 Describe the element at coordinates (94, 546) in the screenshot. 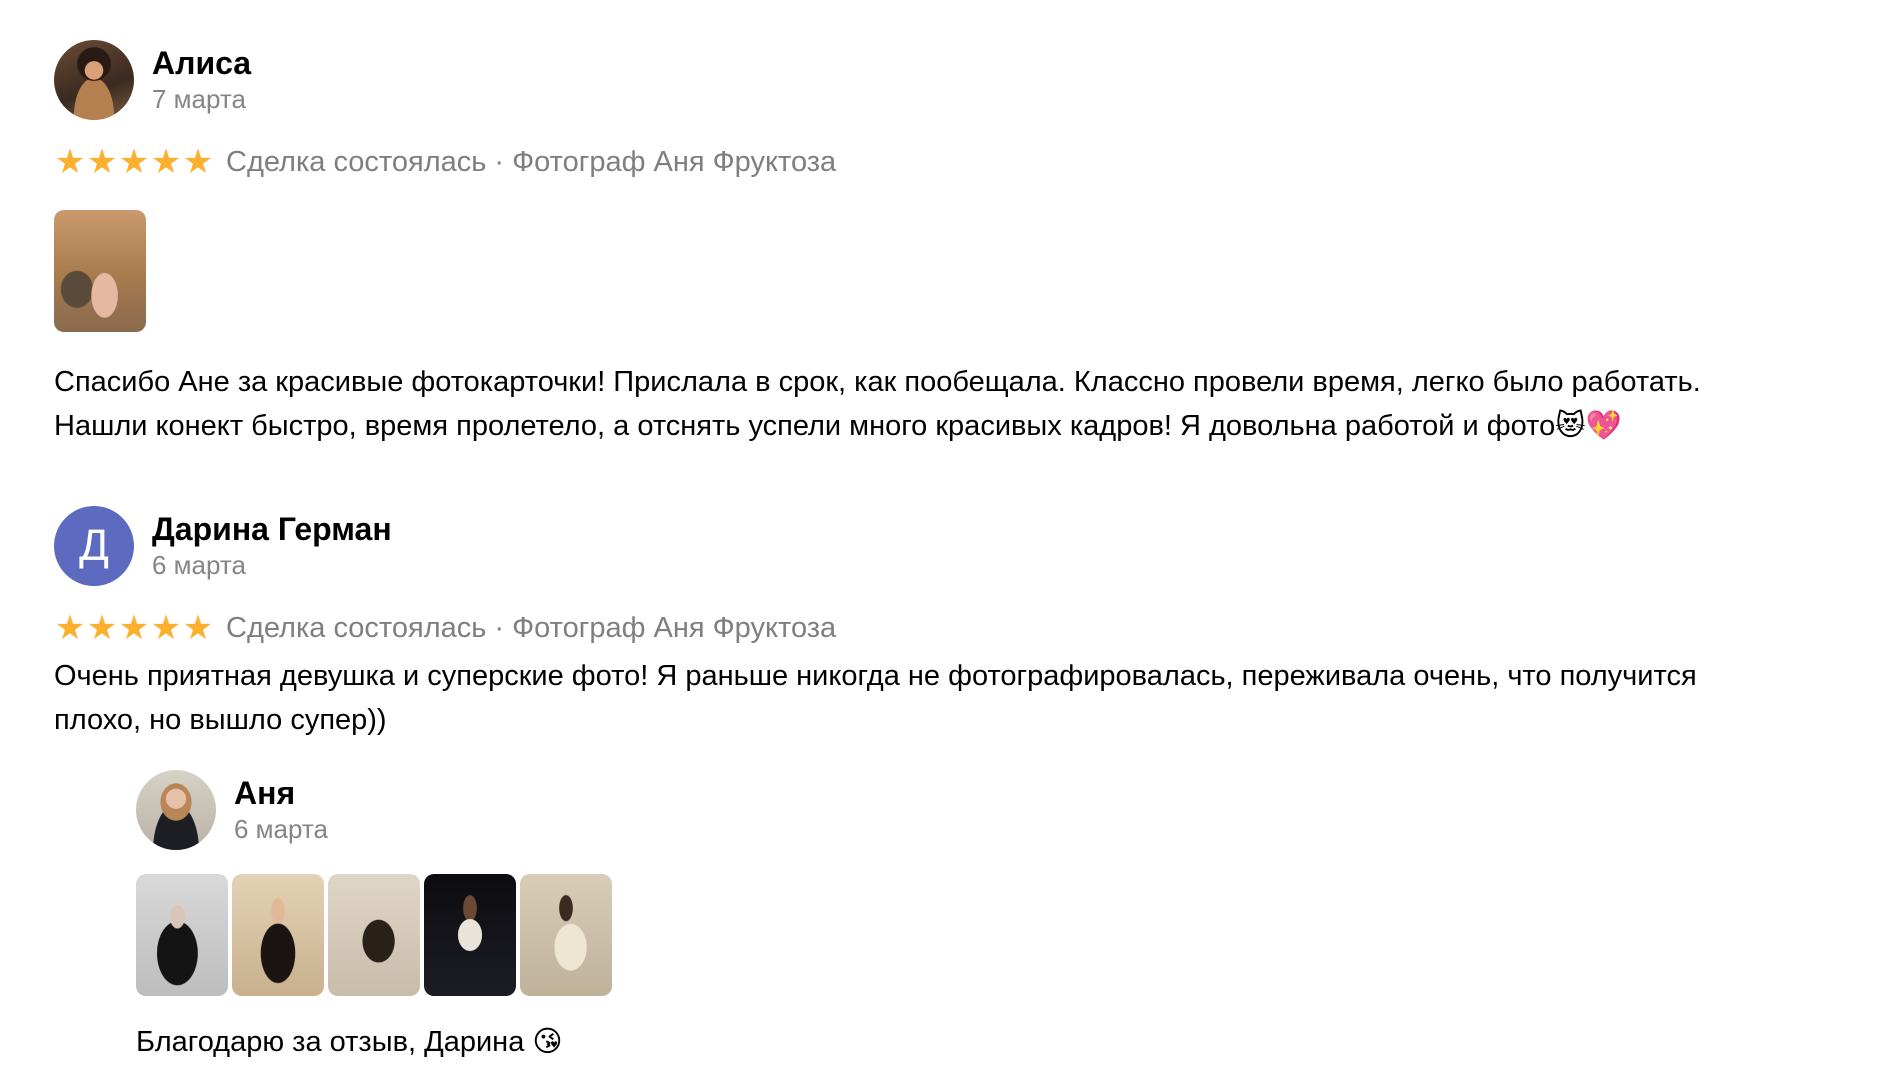

I see `avatar: Д` at that location.